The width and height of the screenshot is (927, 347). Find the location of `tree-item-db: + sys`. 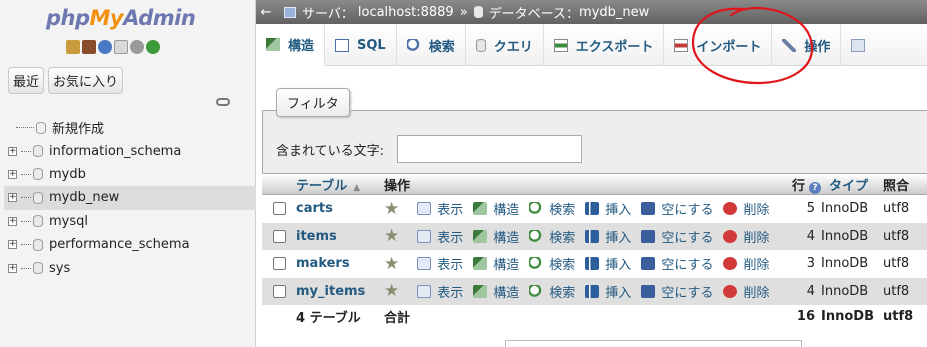

tree-item-db: + sys is located at coordinates (130, 267).